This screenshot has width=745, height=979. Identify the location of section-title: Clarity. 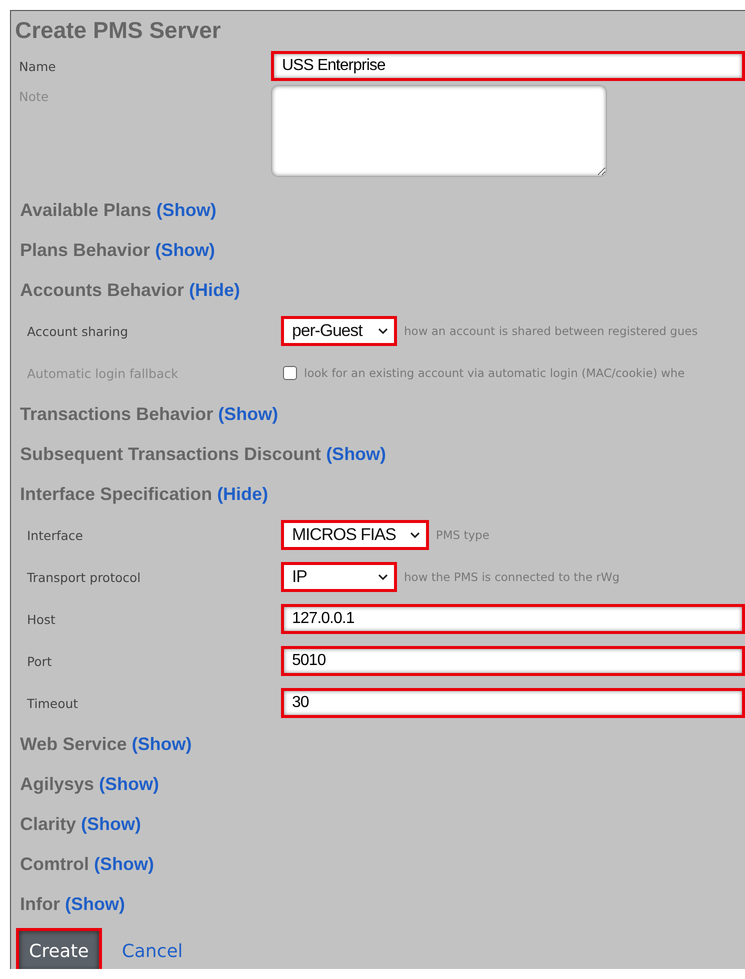
(48, 824).